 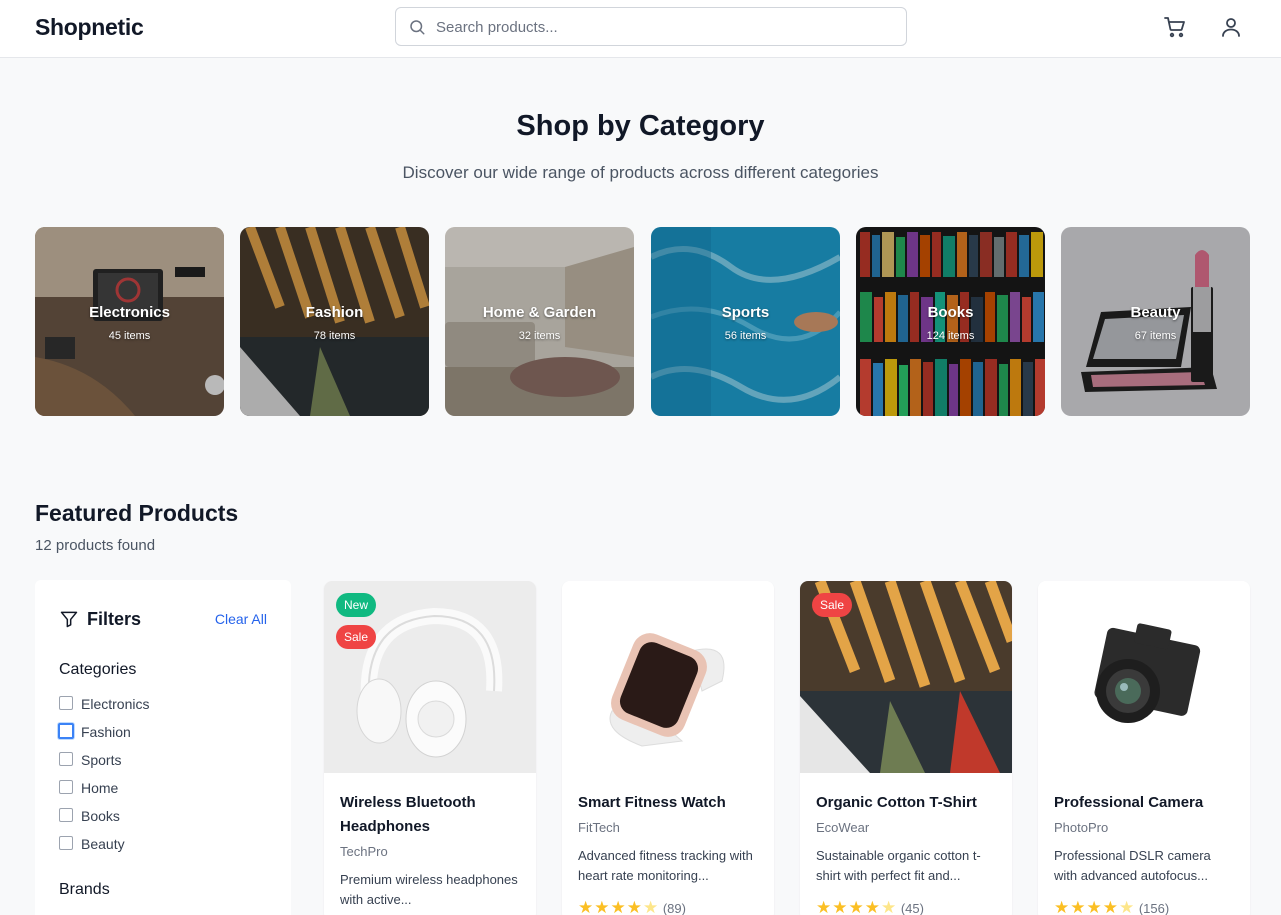 What do you see at coordinates (539, 336) in the screenshot?
I see `category-count: 32 items` at bounding box center [539, 336].